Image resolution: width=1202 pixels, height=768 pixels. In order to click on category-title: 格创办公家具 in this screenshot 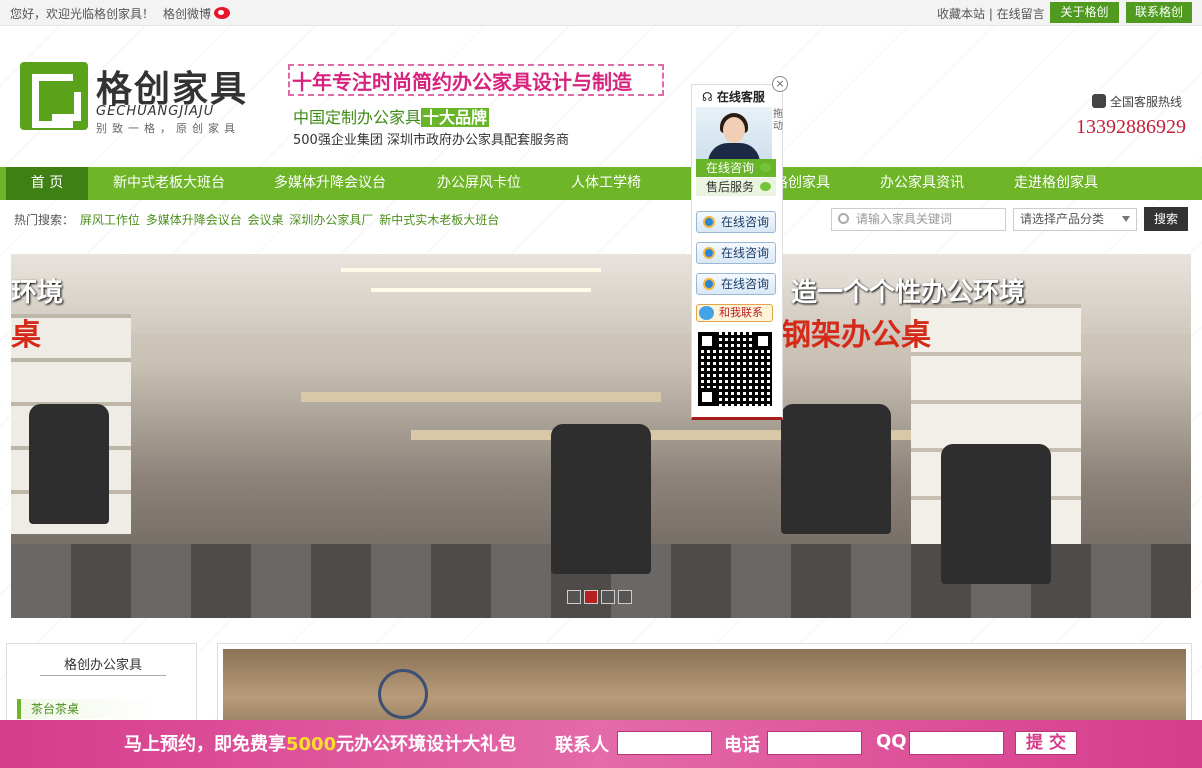, I will do `click(103, 665)`.